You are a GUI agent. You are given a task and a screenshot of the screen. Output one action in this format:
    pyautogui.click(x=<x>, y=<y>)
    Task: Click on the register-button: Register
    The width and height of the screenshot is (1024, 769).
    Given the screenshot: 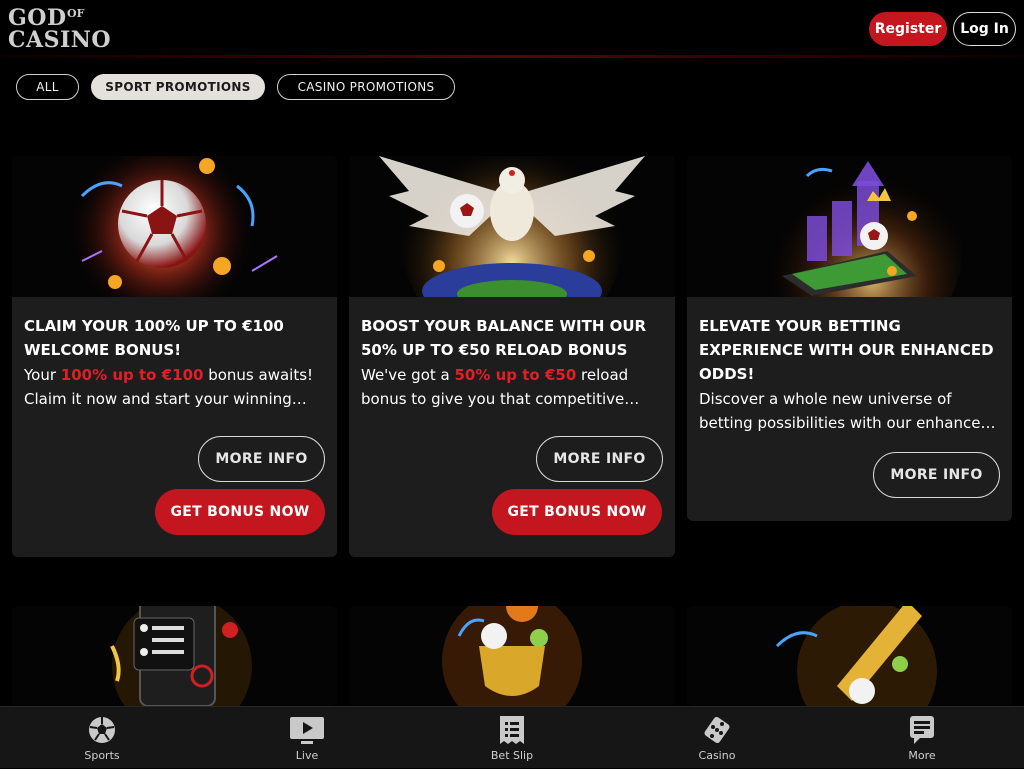 What is the action you would take?
    pyautogui.click(x=908, y=29)
    